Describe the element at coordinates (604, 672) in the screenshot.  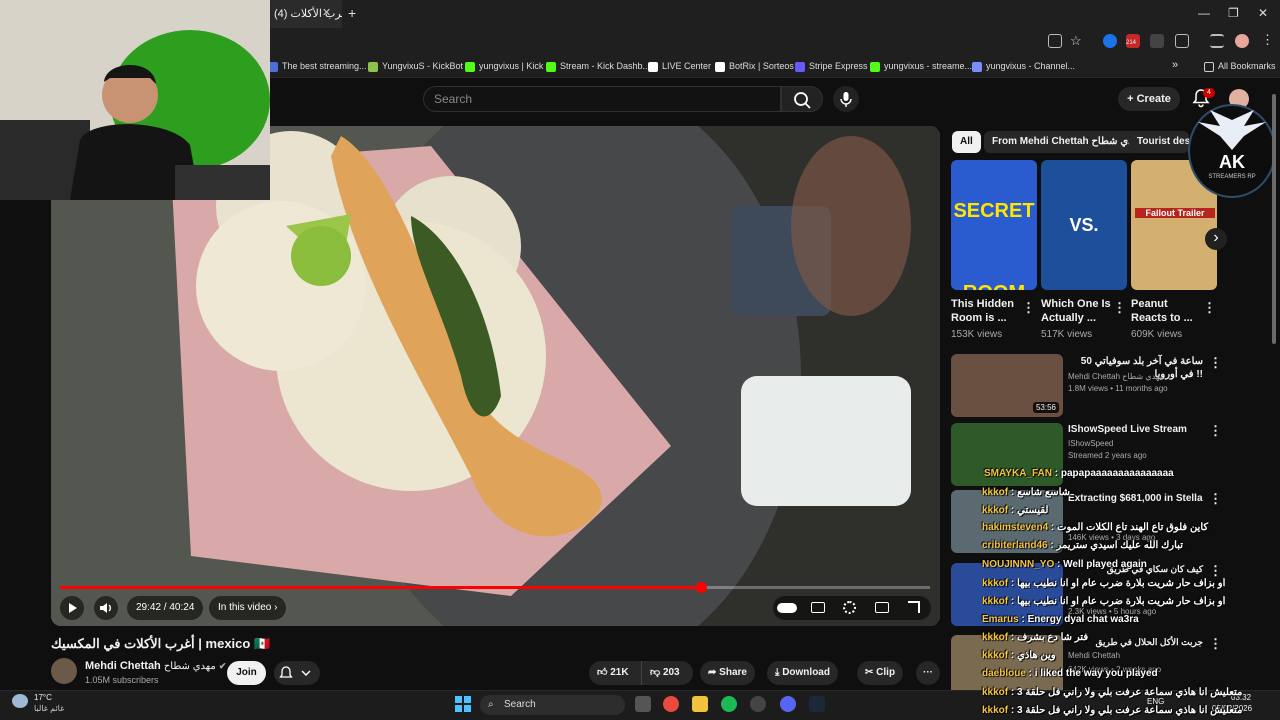
I see `thumbs-up-icon: 👍︎` at that location.